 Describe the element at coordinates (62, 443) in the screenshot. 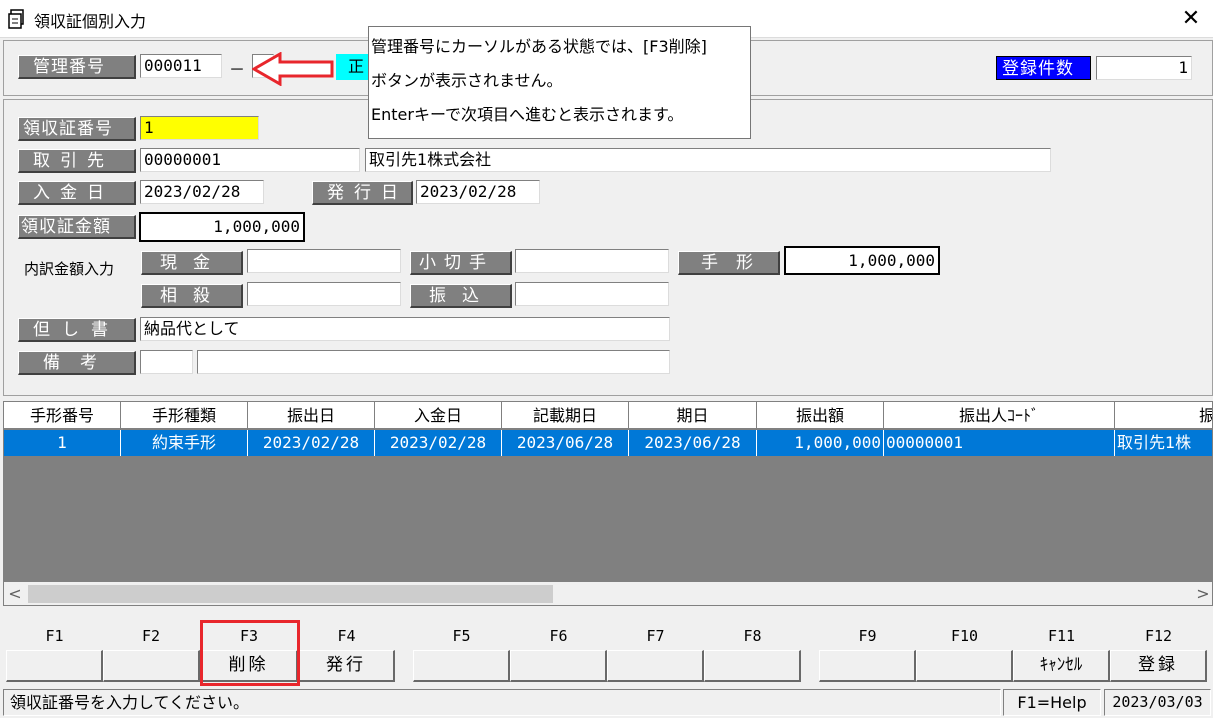

I see `grid-cell: 1` at that location.